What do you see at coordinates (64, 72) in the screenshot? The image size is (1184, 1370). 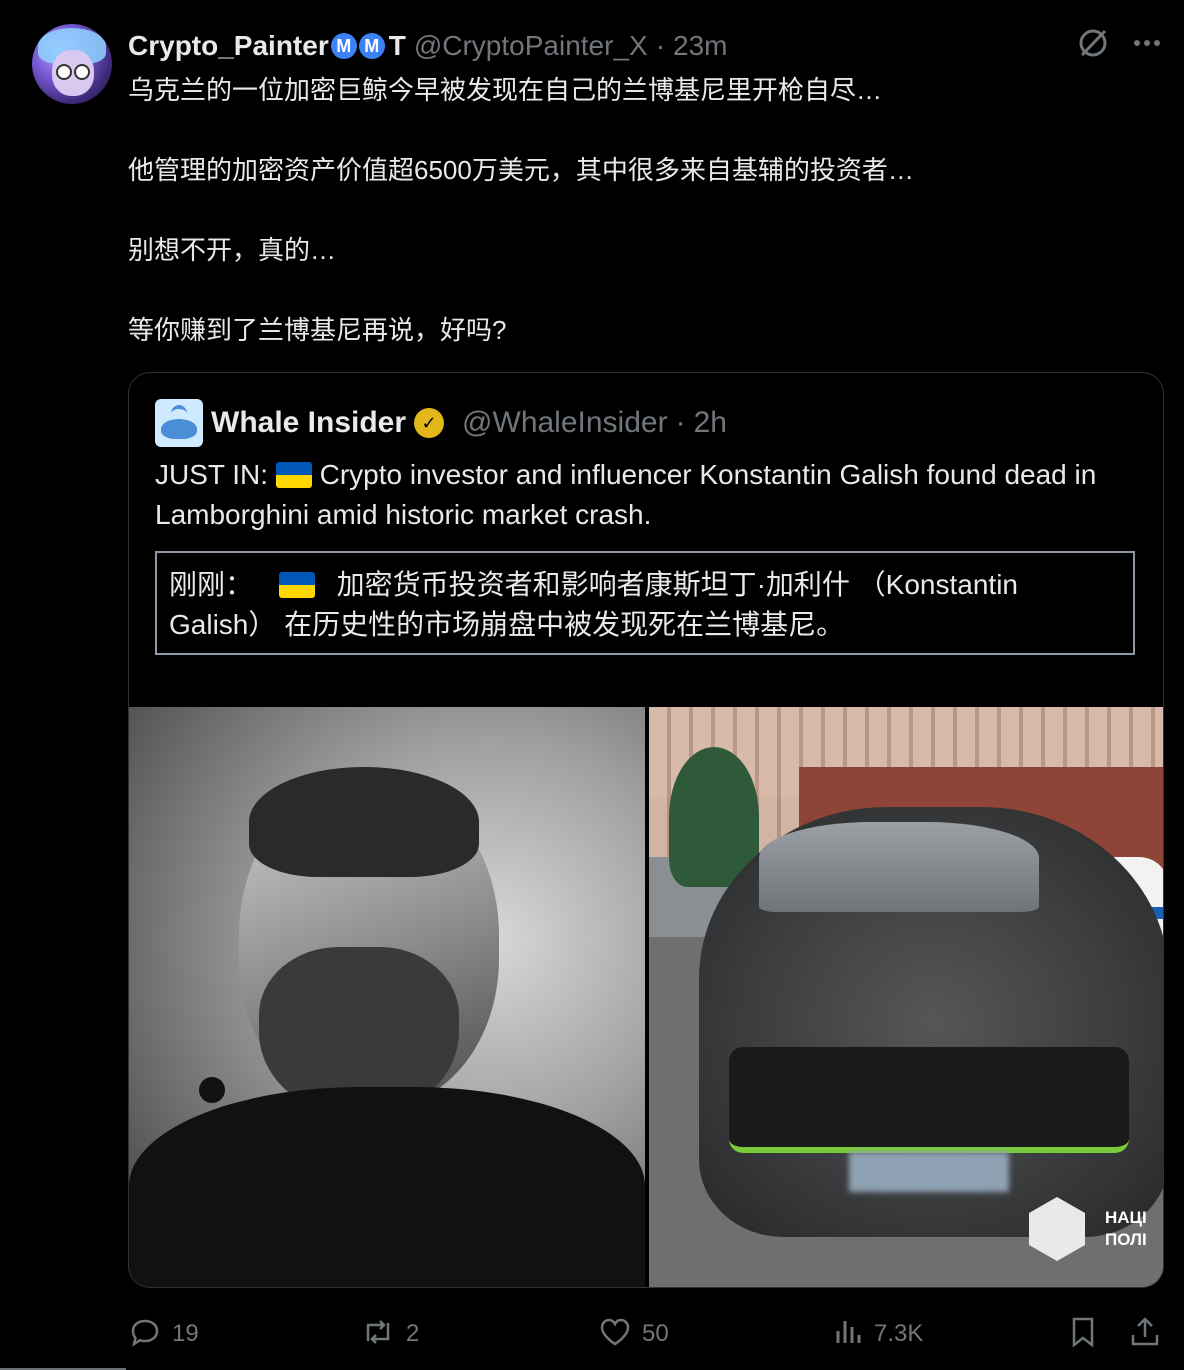 I see `avatar-eye-left` at bounding box center [64, 72].